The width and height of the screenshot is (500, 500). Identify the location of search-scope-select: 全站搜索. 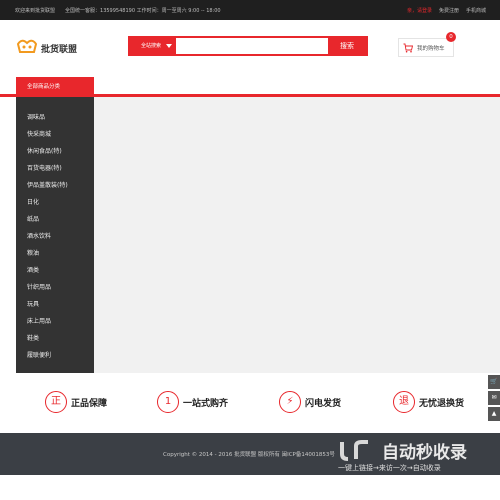
(153, 46).